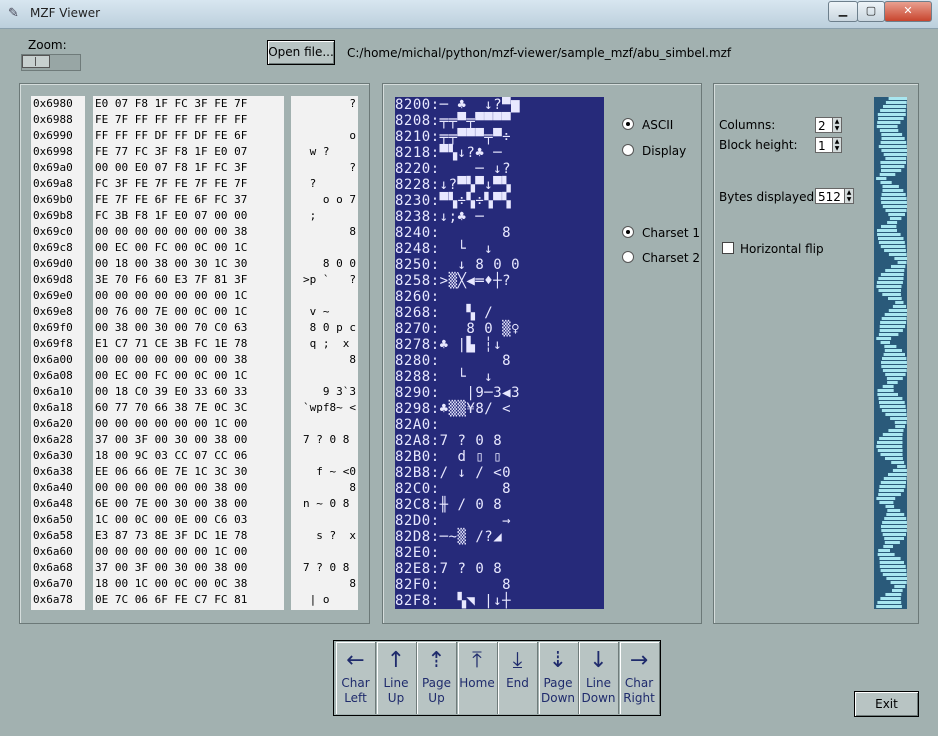  What do you see at coordinates (518, 678) in the screenshot?
I see `end-button: ⤓ End` at bounding box center [518, 678].